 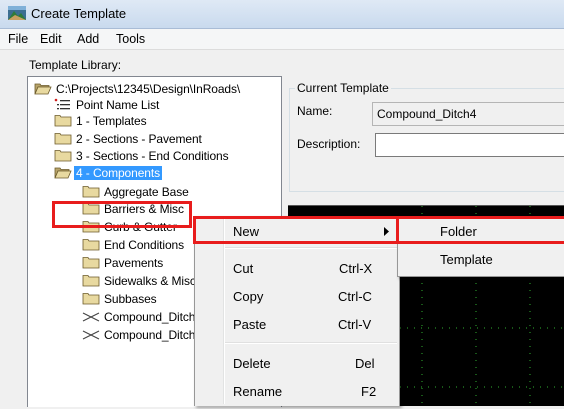 I want to click on tree-item-label: 3 - Sections - End Conditions, so click(x=152, y=156).